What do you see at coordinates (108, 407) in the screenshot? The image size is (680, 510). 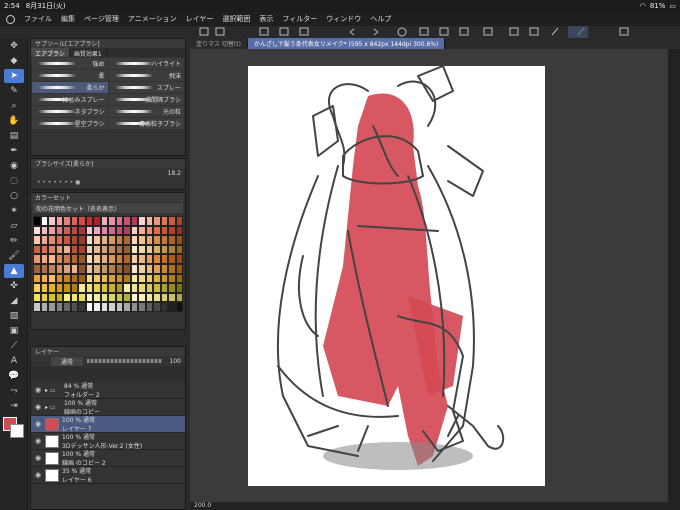 I see `layer-row: ◉ ▸ ▭ 100 % 通常 線画のコピー` at bounding box center [108, 407].